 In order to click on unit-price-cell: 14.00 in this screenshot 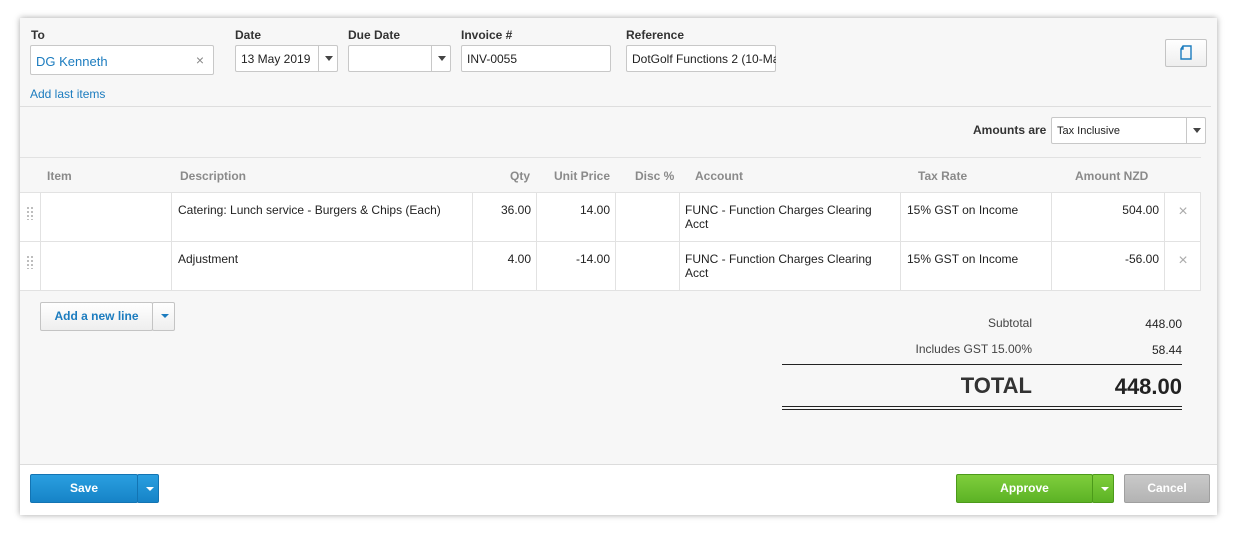, I will do `click(575, 217)`.